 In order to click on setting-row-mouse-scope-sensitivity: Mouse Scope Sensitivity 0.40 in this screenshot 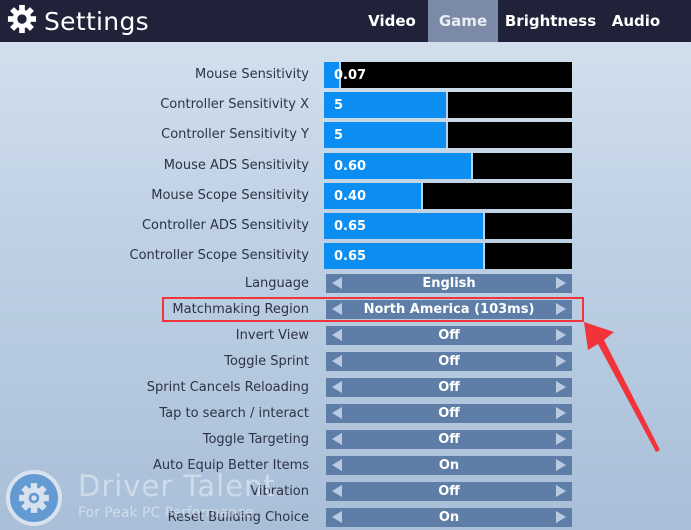, I will do `click(345, 196)`.